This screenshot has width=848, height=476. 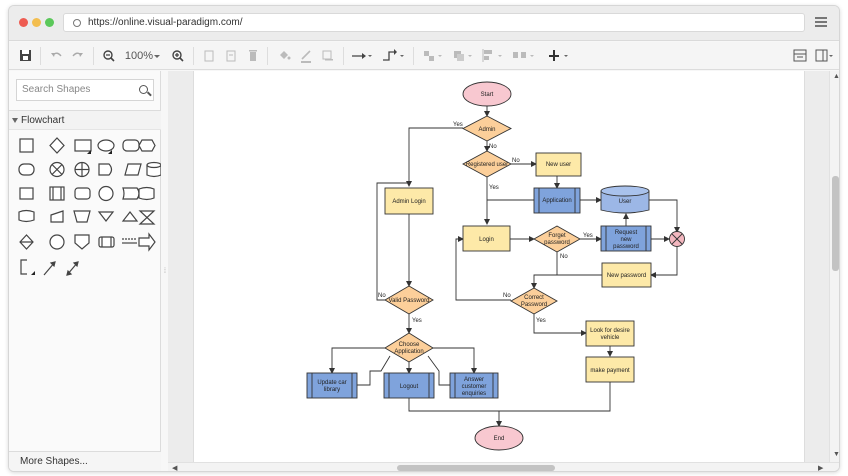 What do you see at coordinates (836, 76) in the screenshot?
I see `scroll-up-icon: ▲` at bounding box center [836, 76].